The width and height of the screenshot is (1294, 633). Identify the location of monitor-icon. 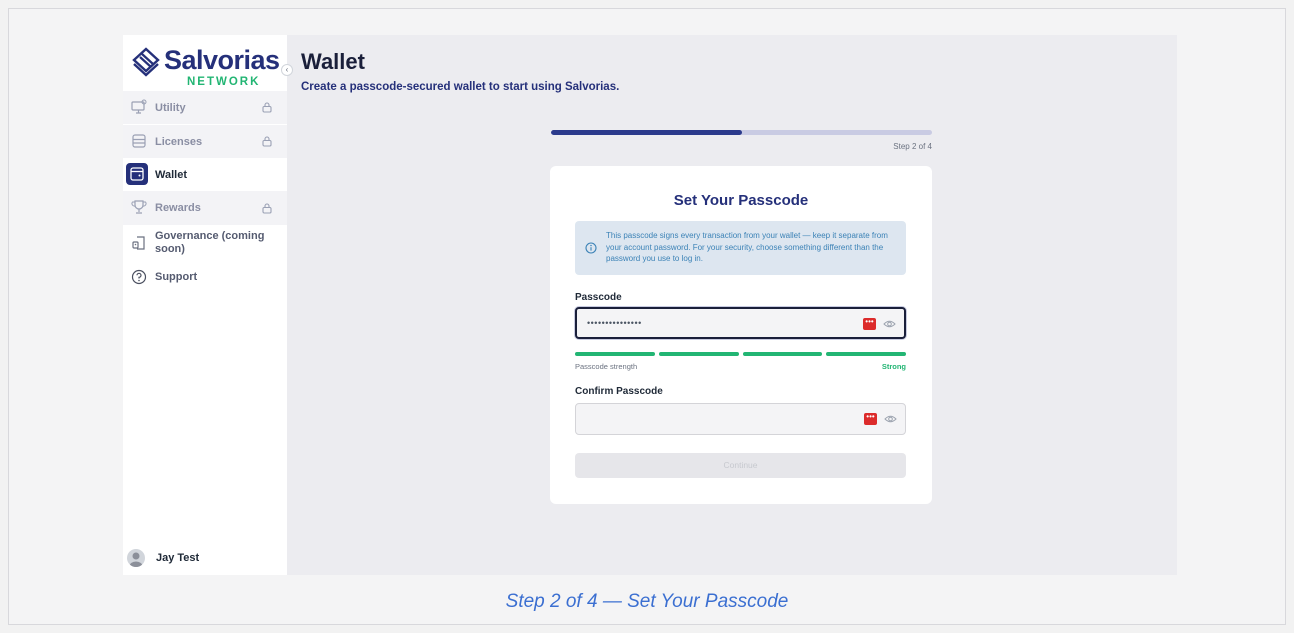
(139, 106).